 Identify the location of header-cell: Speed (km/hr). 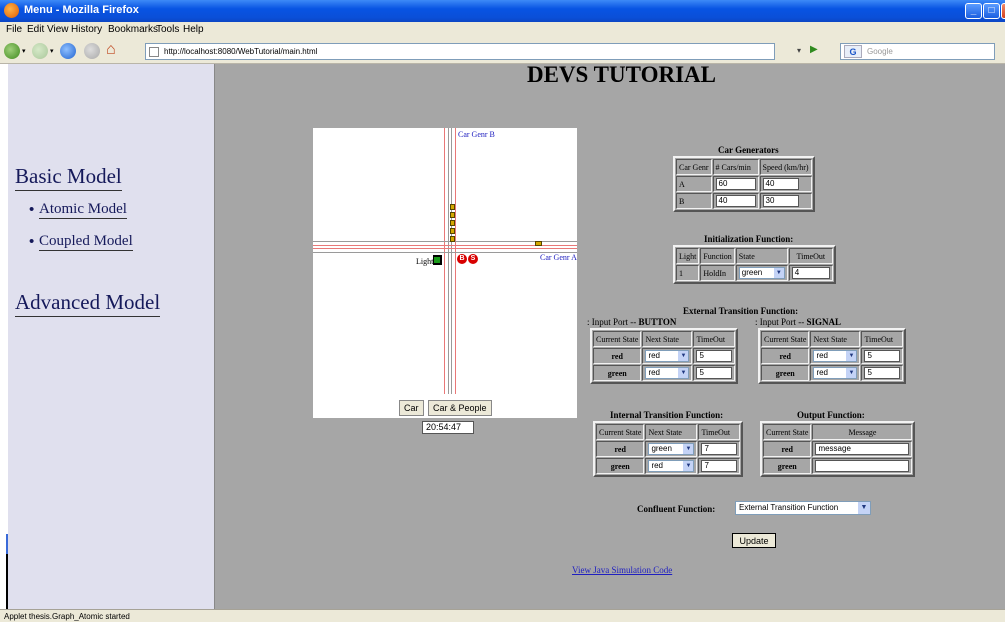
(785, 167).